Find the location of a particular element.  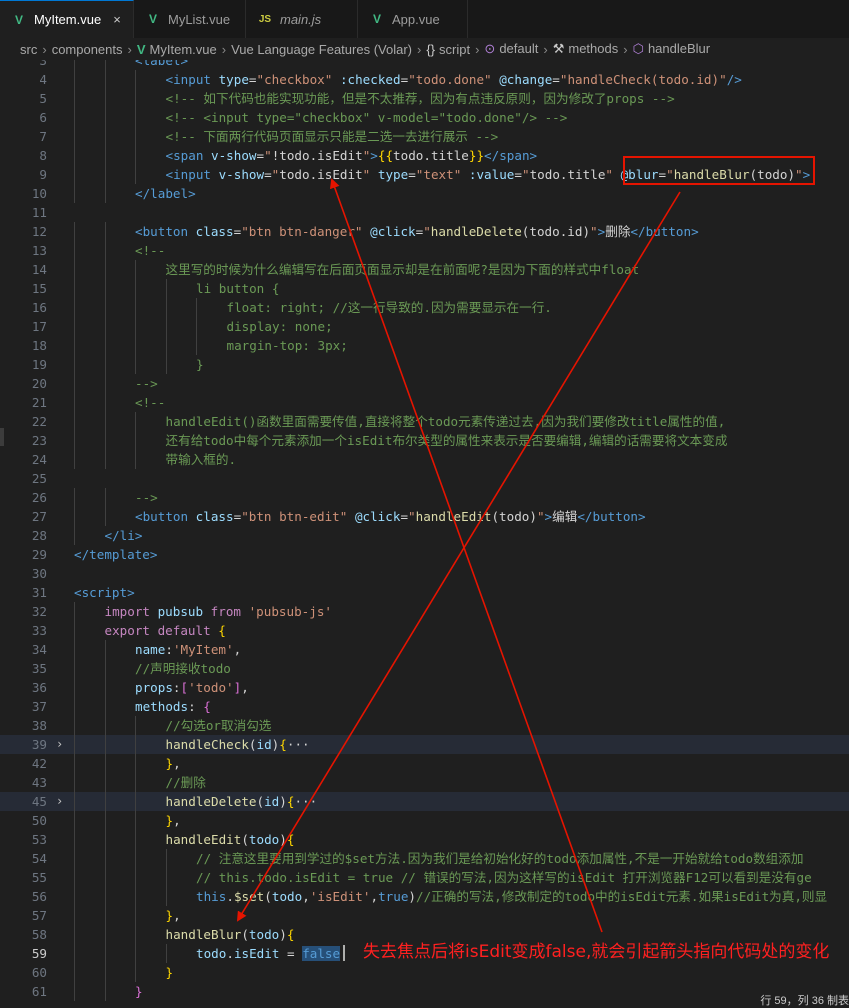

cursor-position: 行 59，列 36 制表 is located at coordinates (804, 1000).